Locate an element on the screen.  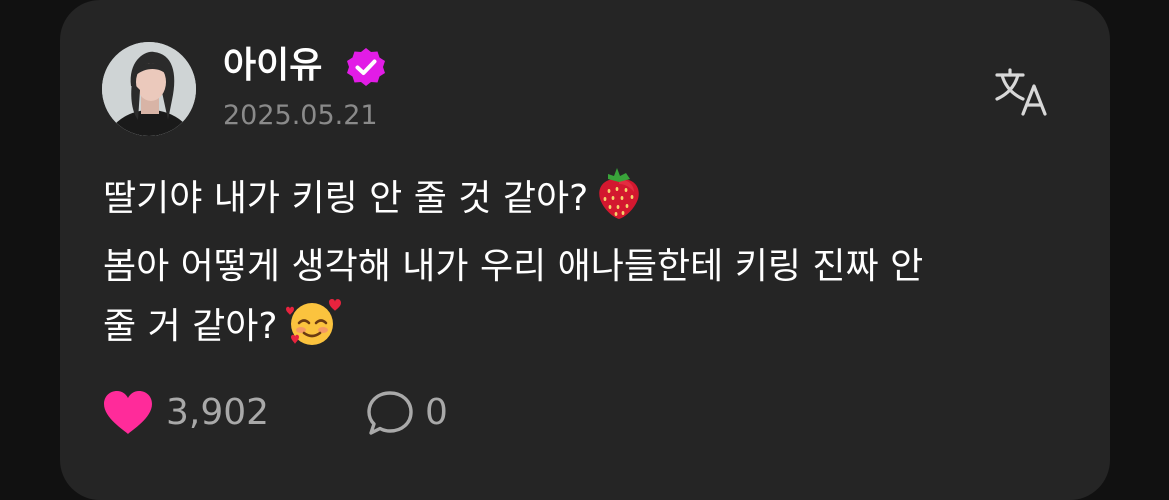
post-line: 딸기야 내가 키링 안 줄 것 같아? is located at coordinates (583, 202).